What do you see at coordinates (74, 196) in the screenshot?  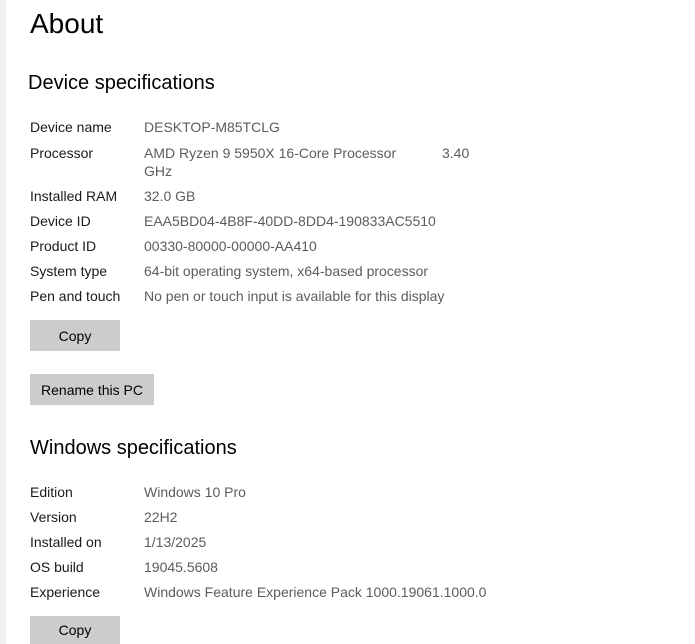 I see `spec-label: Installed RAM` at bounding box center [74, 196].